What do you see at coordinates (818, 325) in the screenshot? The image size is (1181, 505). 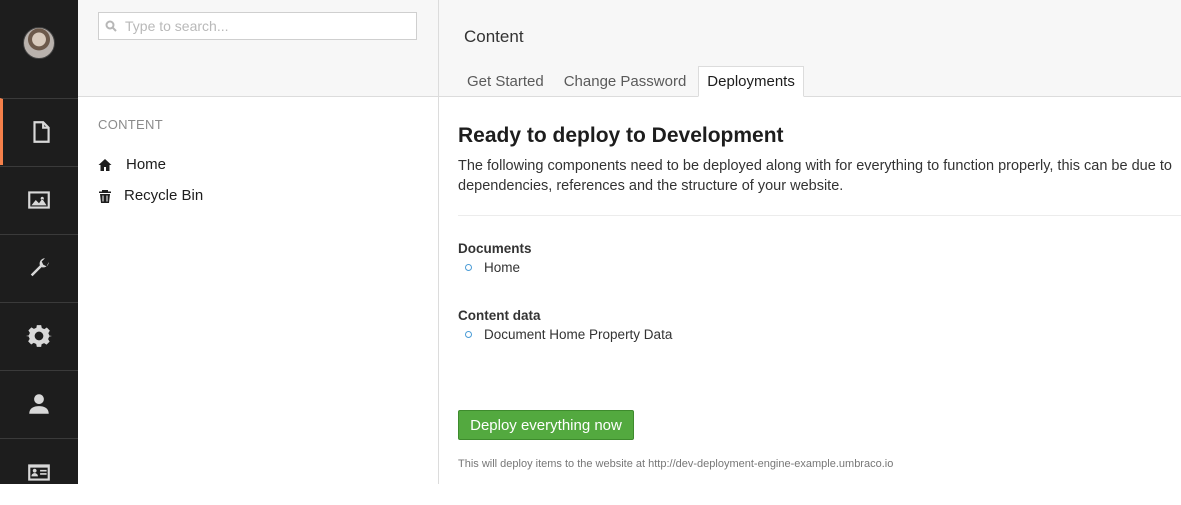 I see `content-data-group: Content data Document Home Property Data` at bounding box center [818, 325].